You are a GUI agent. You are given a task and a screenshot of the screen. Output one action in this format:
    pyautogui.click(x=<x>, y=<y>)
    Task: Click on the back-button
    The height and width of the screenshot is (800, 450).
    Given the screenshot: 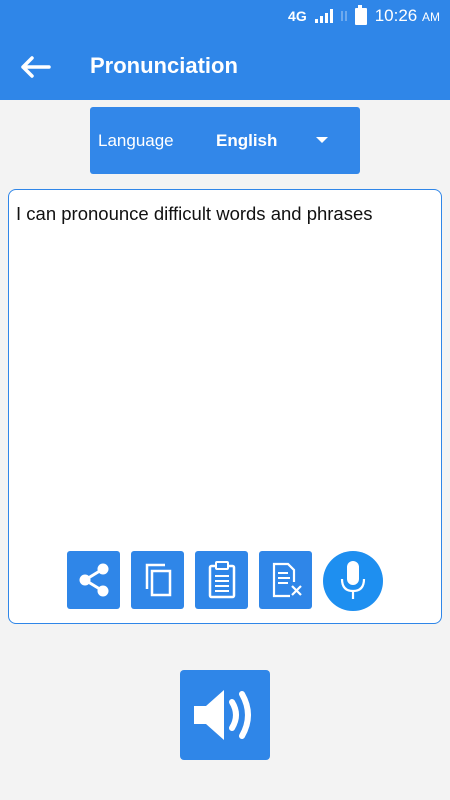 What is the action you would take?
    pyautogui.click(x=35, y=67)
    